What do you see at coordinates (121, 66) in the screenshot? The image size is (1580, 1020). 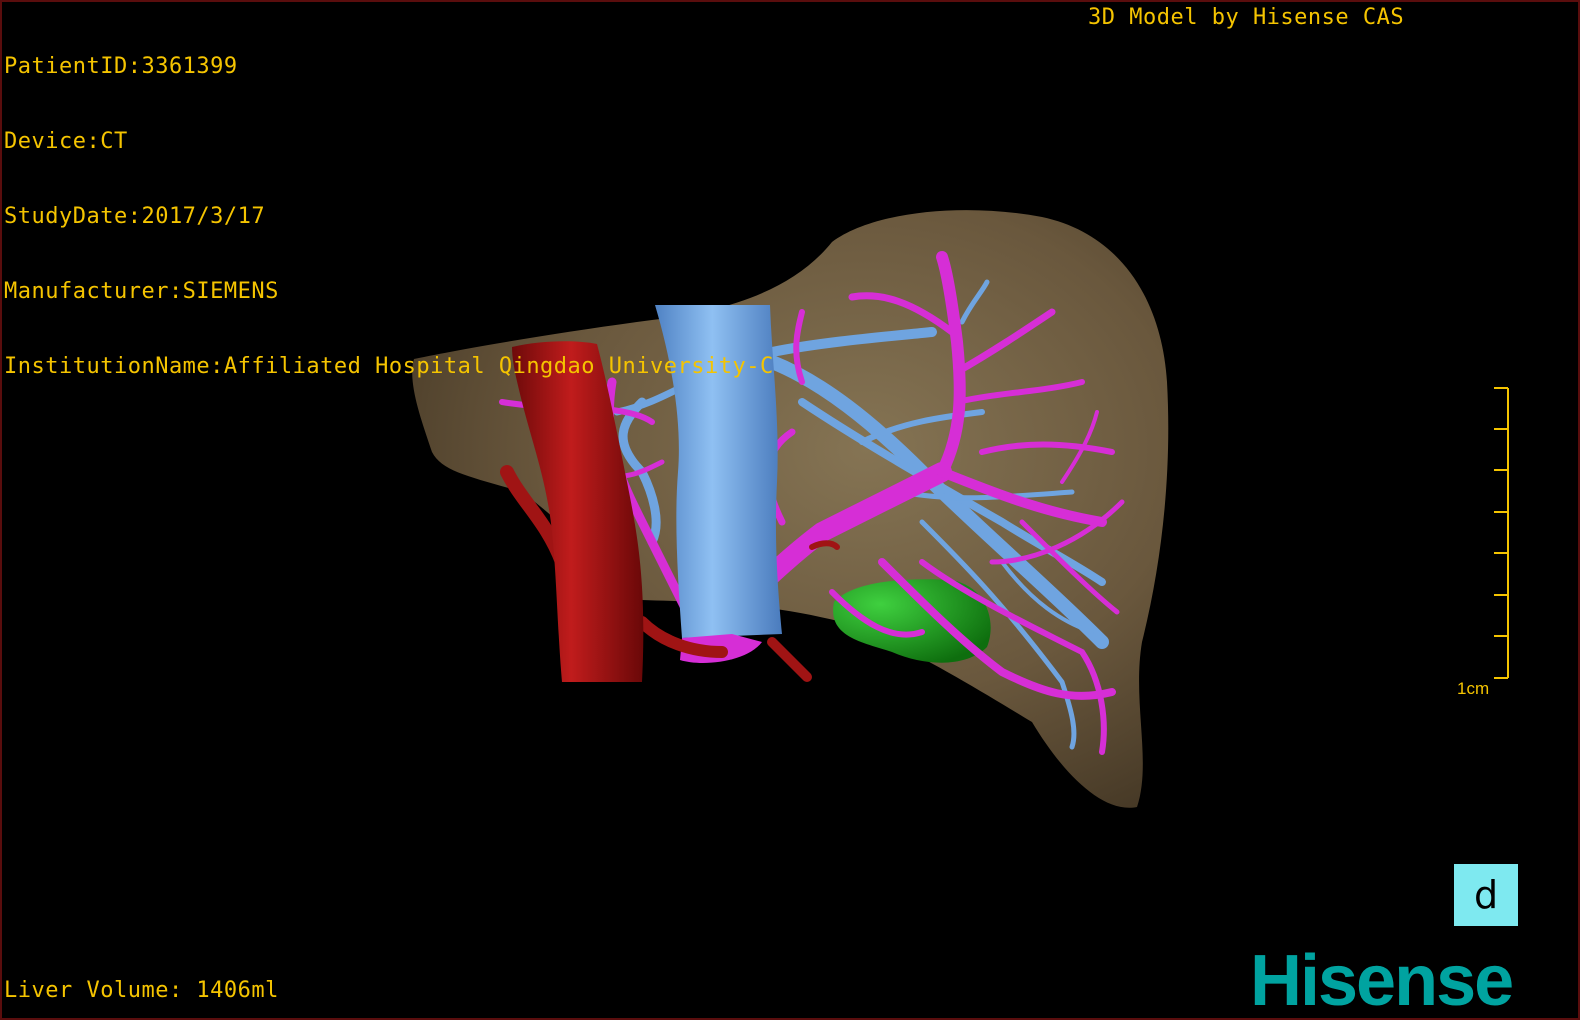 I see `patient-id-label: PatientID:3361399` at bounding box center [121, 66].